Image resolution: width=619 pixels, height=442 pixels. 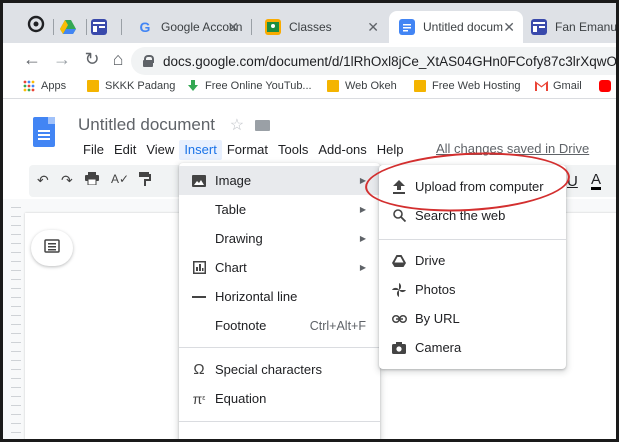 I want to click on gmail-icon, so click(x=541, y=86).